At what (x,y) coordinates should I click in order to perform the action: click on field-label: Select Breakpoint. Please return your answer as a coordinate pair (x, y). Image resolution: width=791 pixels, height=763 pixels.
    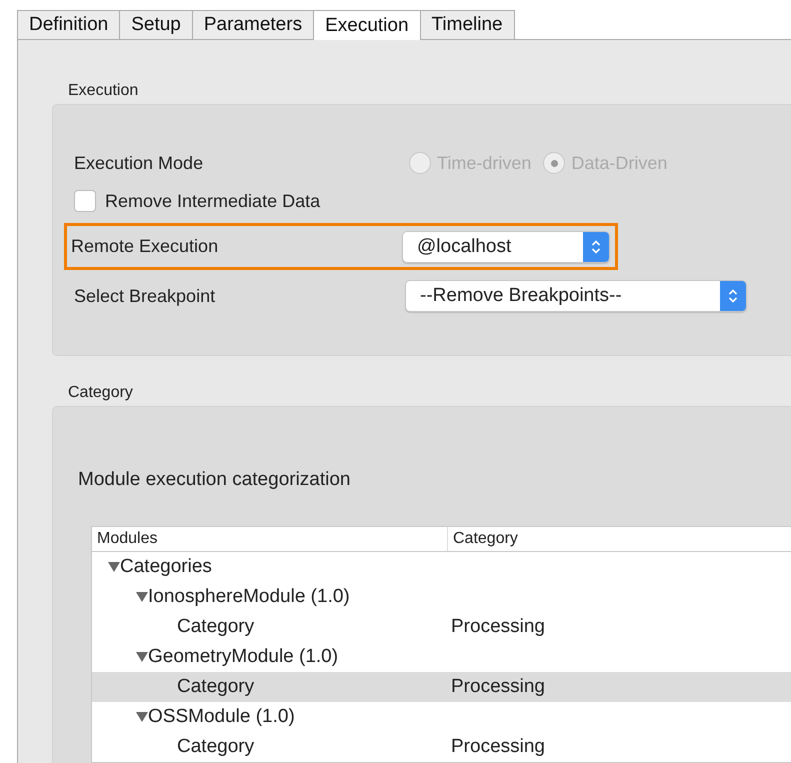
    Looking at the image, I should click on (145, 296).